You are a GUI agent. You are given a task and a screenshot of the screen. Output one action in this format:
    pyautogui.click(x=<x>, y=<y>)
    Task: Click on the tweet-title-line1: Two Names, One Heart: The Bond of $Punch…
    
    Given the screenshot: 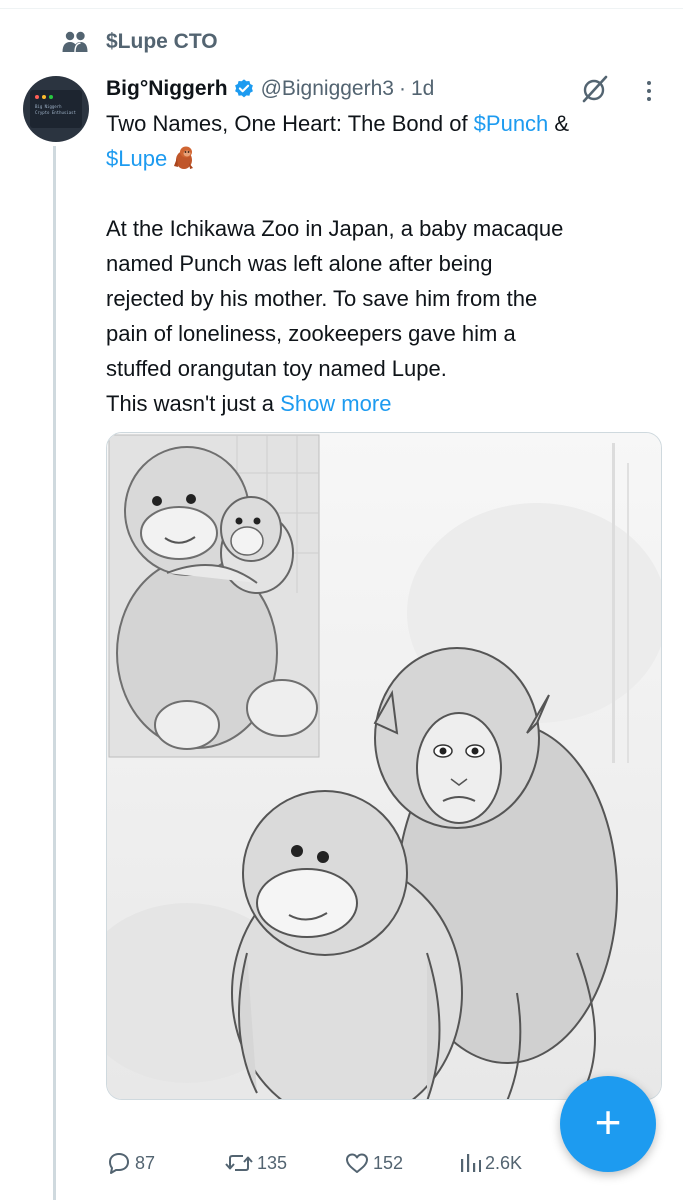 What is the action you would take?
    pyautogui.click(x=386, y=123)
    